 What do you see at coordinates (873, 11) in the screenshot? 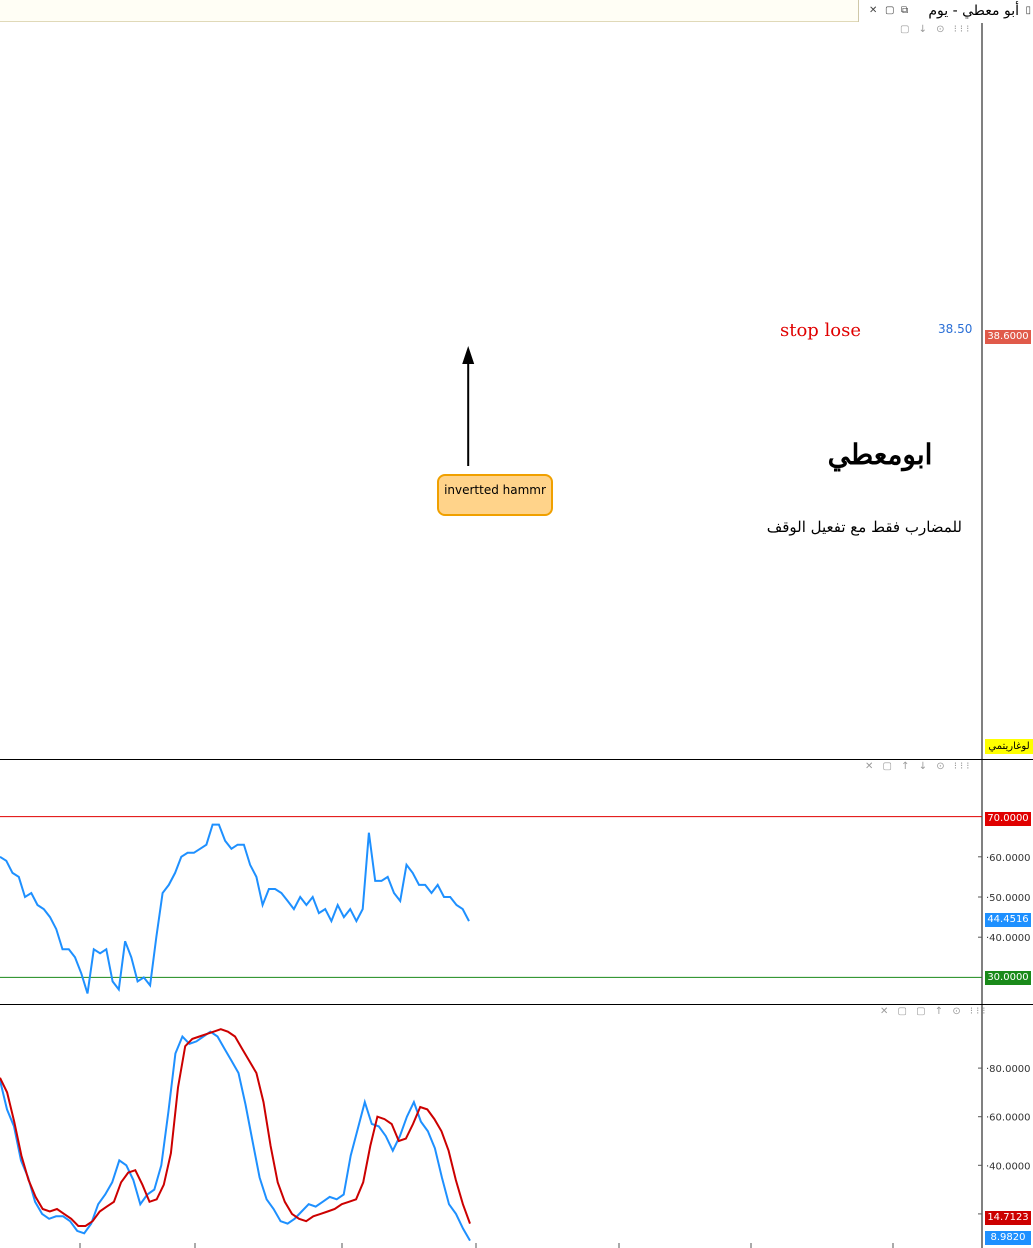
I see `close-icon: ✕` at bounding box center [873, 11].